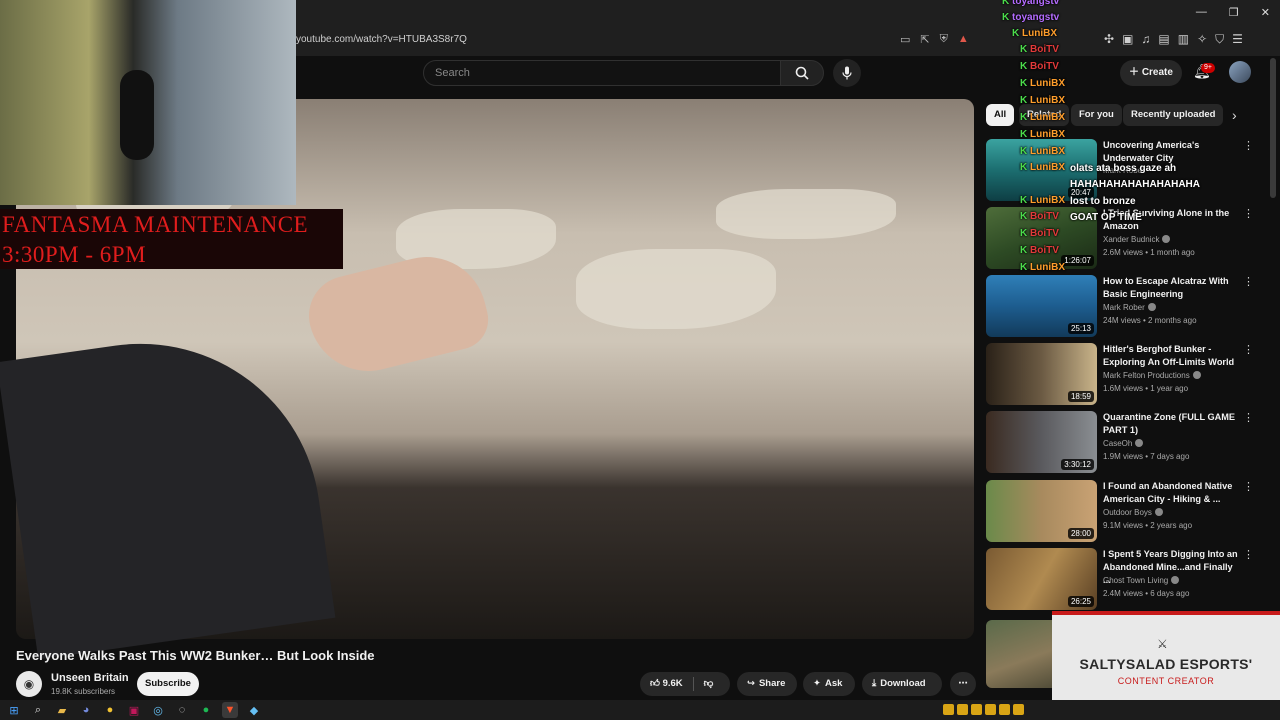 Image resolution: width=1280 pixels, height=720 pixels. I want to click on close-icon: ✕, so click(1265, 12).